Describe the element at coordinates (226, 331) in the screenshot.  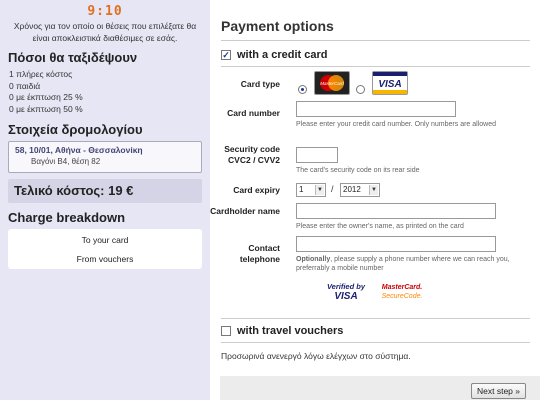
I see `vouchers-checkbox` at that location.